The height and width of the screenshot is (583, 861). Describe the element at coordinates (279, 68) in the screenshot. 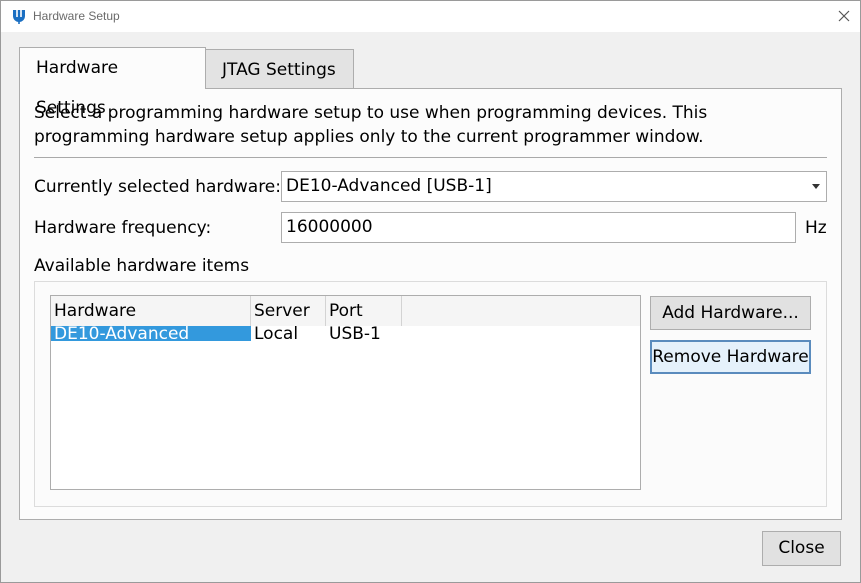

I see `tab-jtag-settings: JTAG Settings` at that location.